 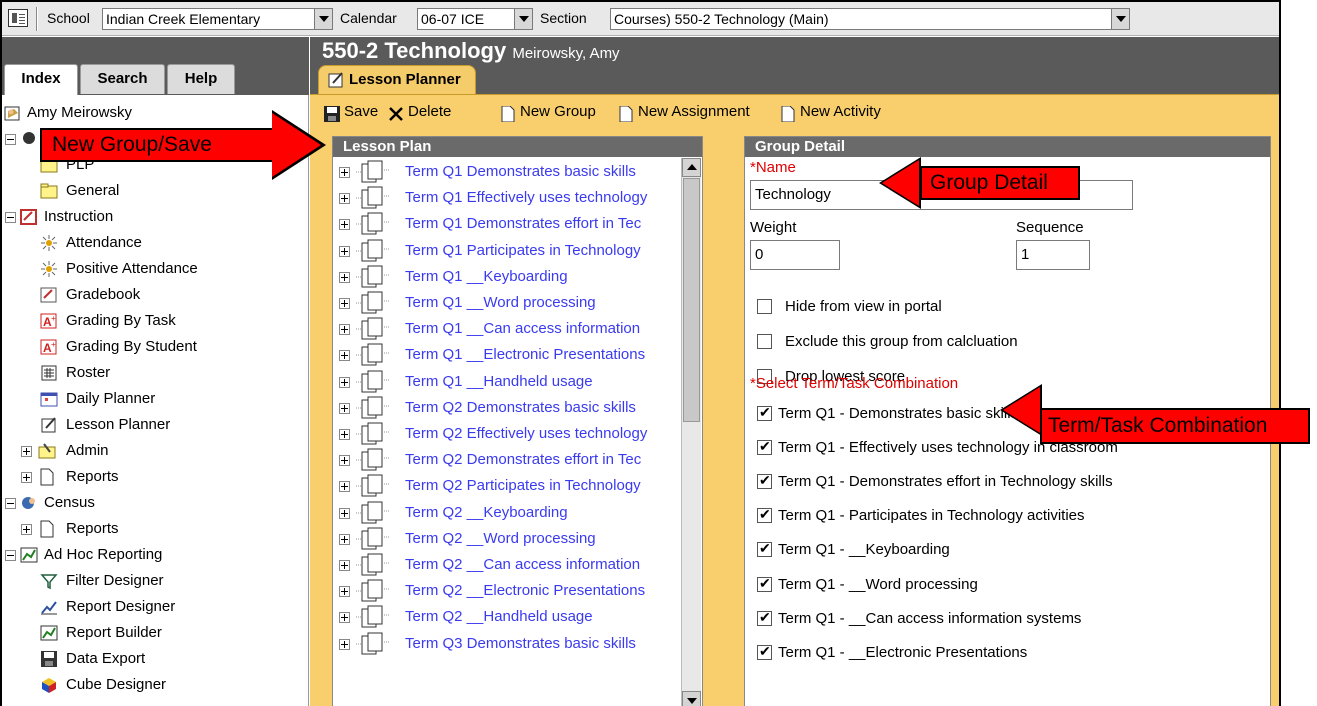 I want to click on sequence-field: 1, so click(x=1053, y=255).